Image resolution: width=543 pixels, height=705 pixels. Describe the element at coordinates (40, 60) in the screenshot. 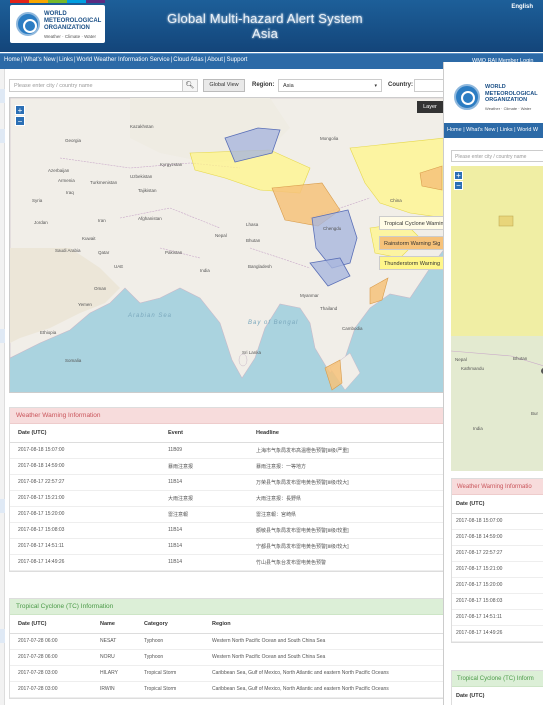

I see `nav-item-what-s-new: What's New` at that location.